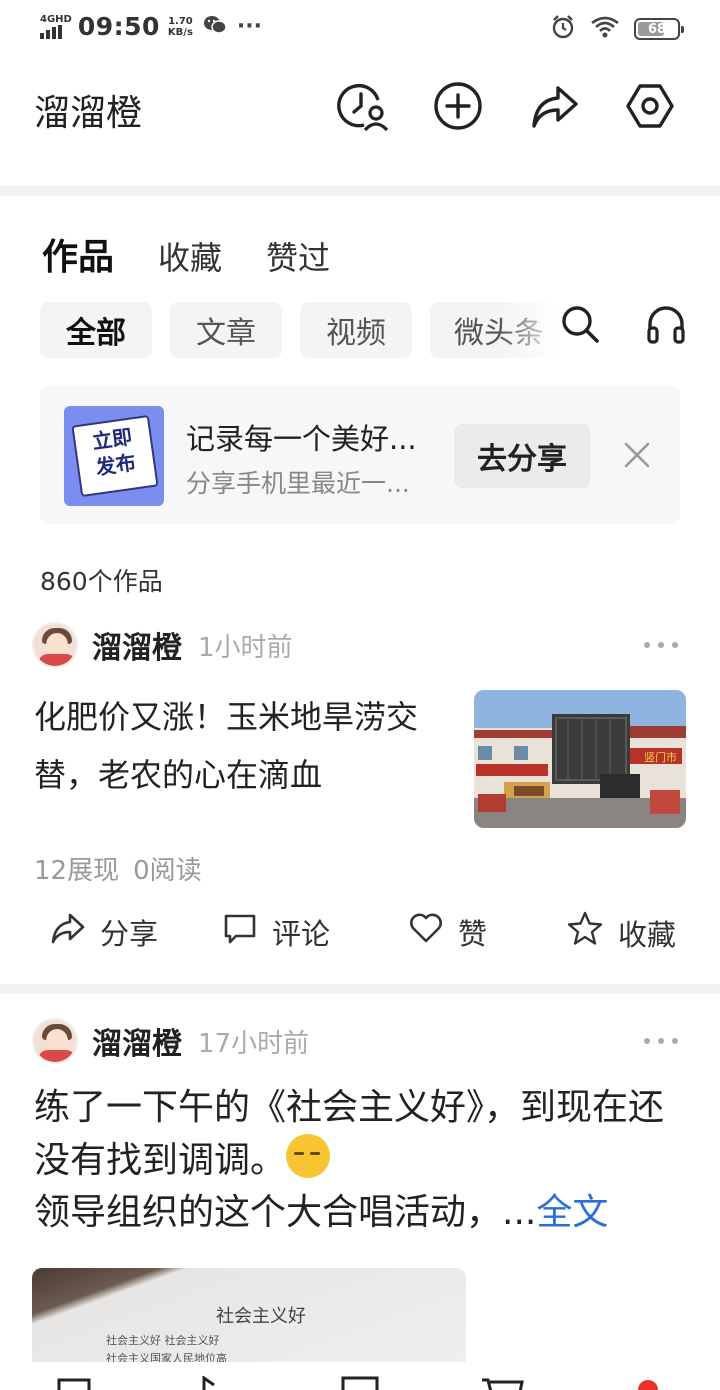  I want to click on favorite-action: 收藏, so click(621, 932).